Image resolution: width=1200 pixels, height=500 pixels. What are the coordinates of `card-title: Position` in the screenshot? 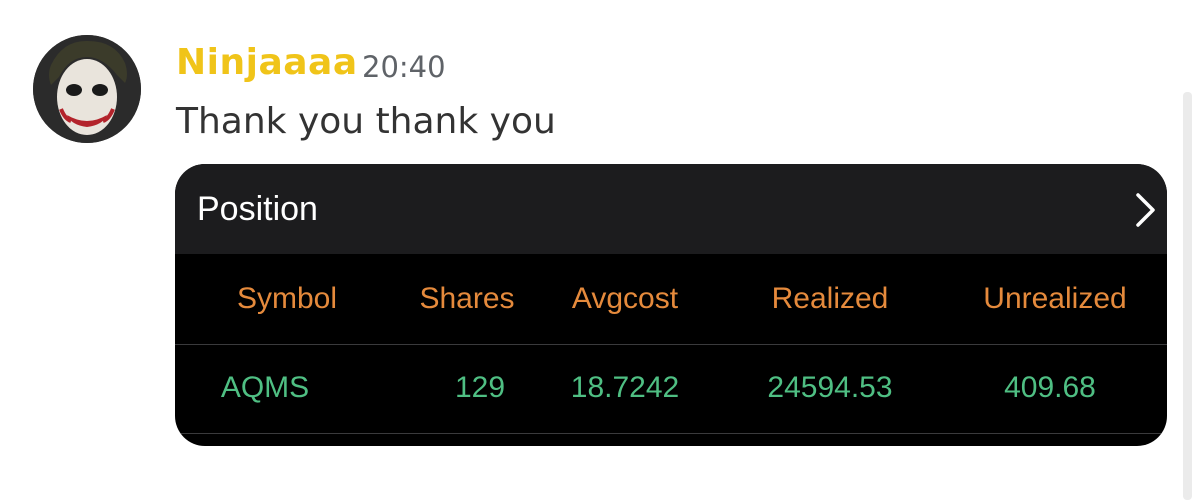 It's located at (257, 209).